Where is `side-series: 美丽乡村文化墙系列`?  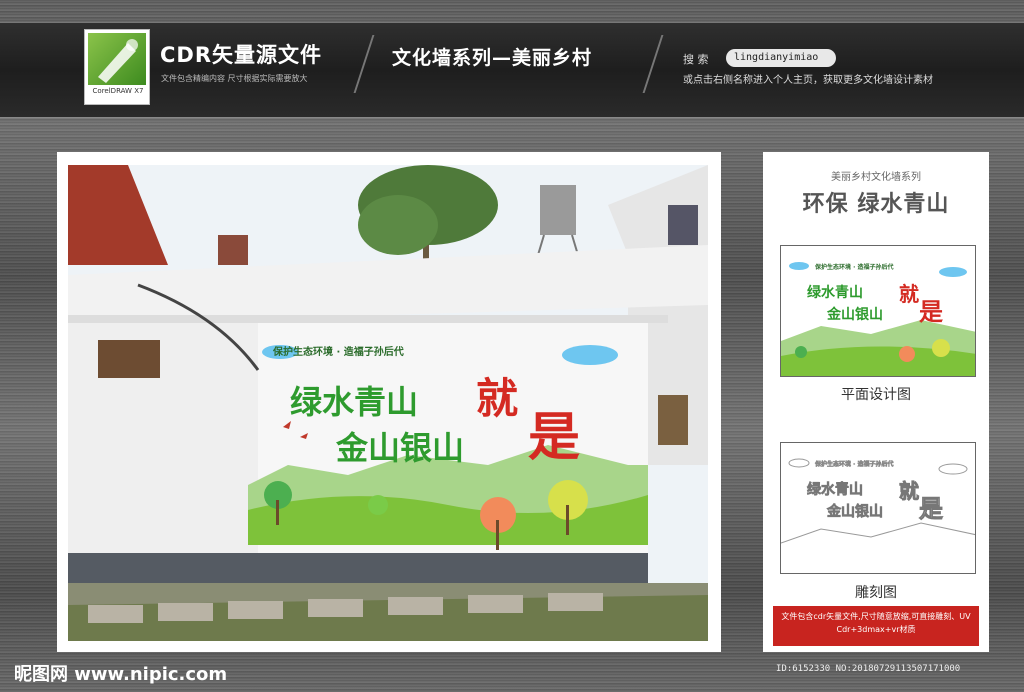
side-series: 美丽乡村文化墙系列 is located at coordinates (876, 177).